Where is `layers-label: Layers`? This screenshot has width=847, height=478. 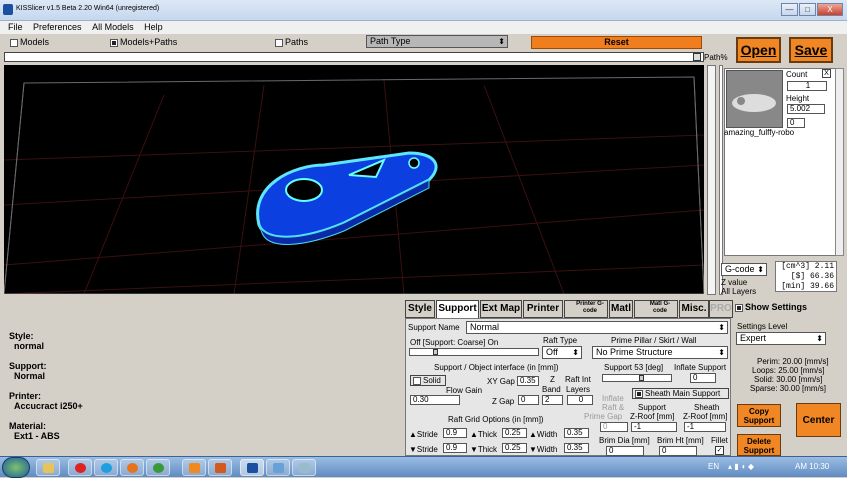 layers-label: Layers is located at coordinates (578, 389).